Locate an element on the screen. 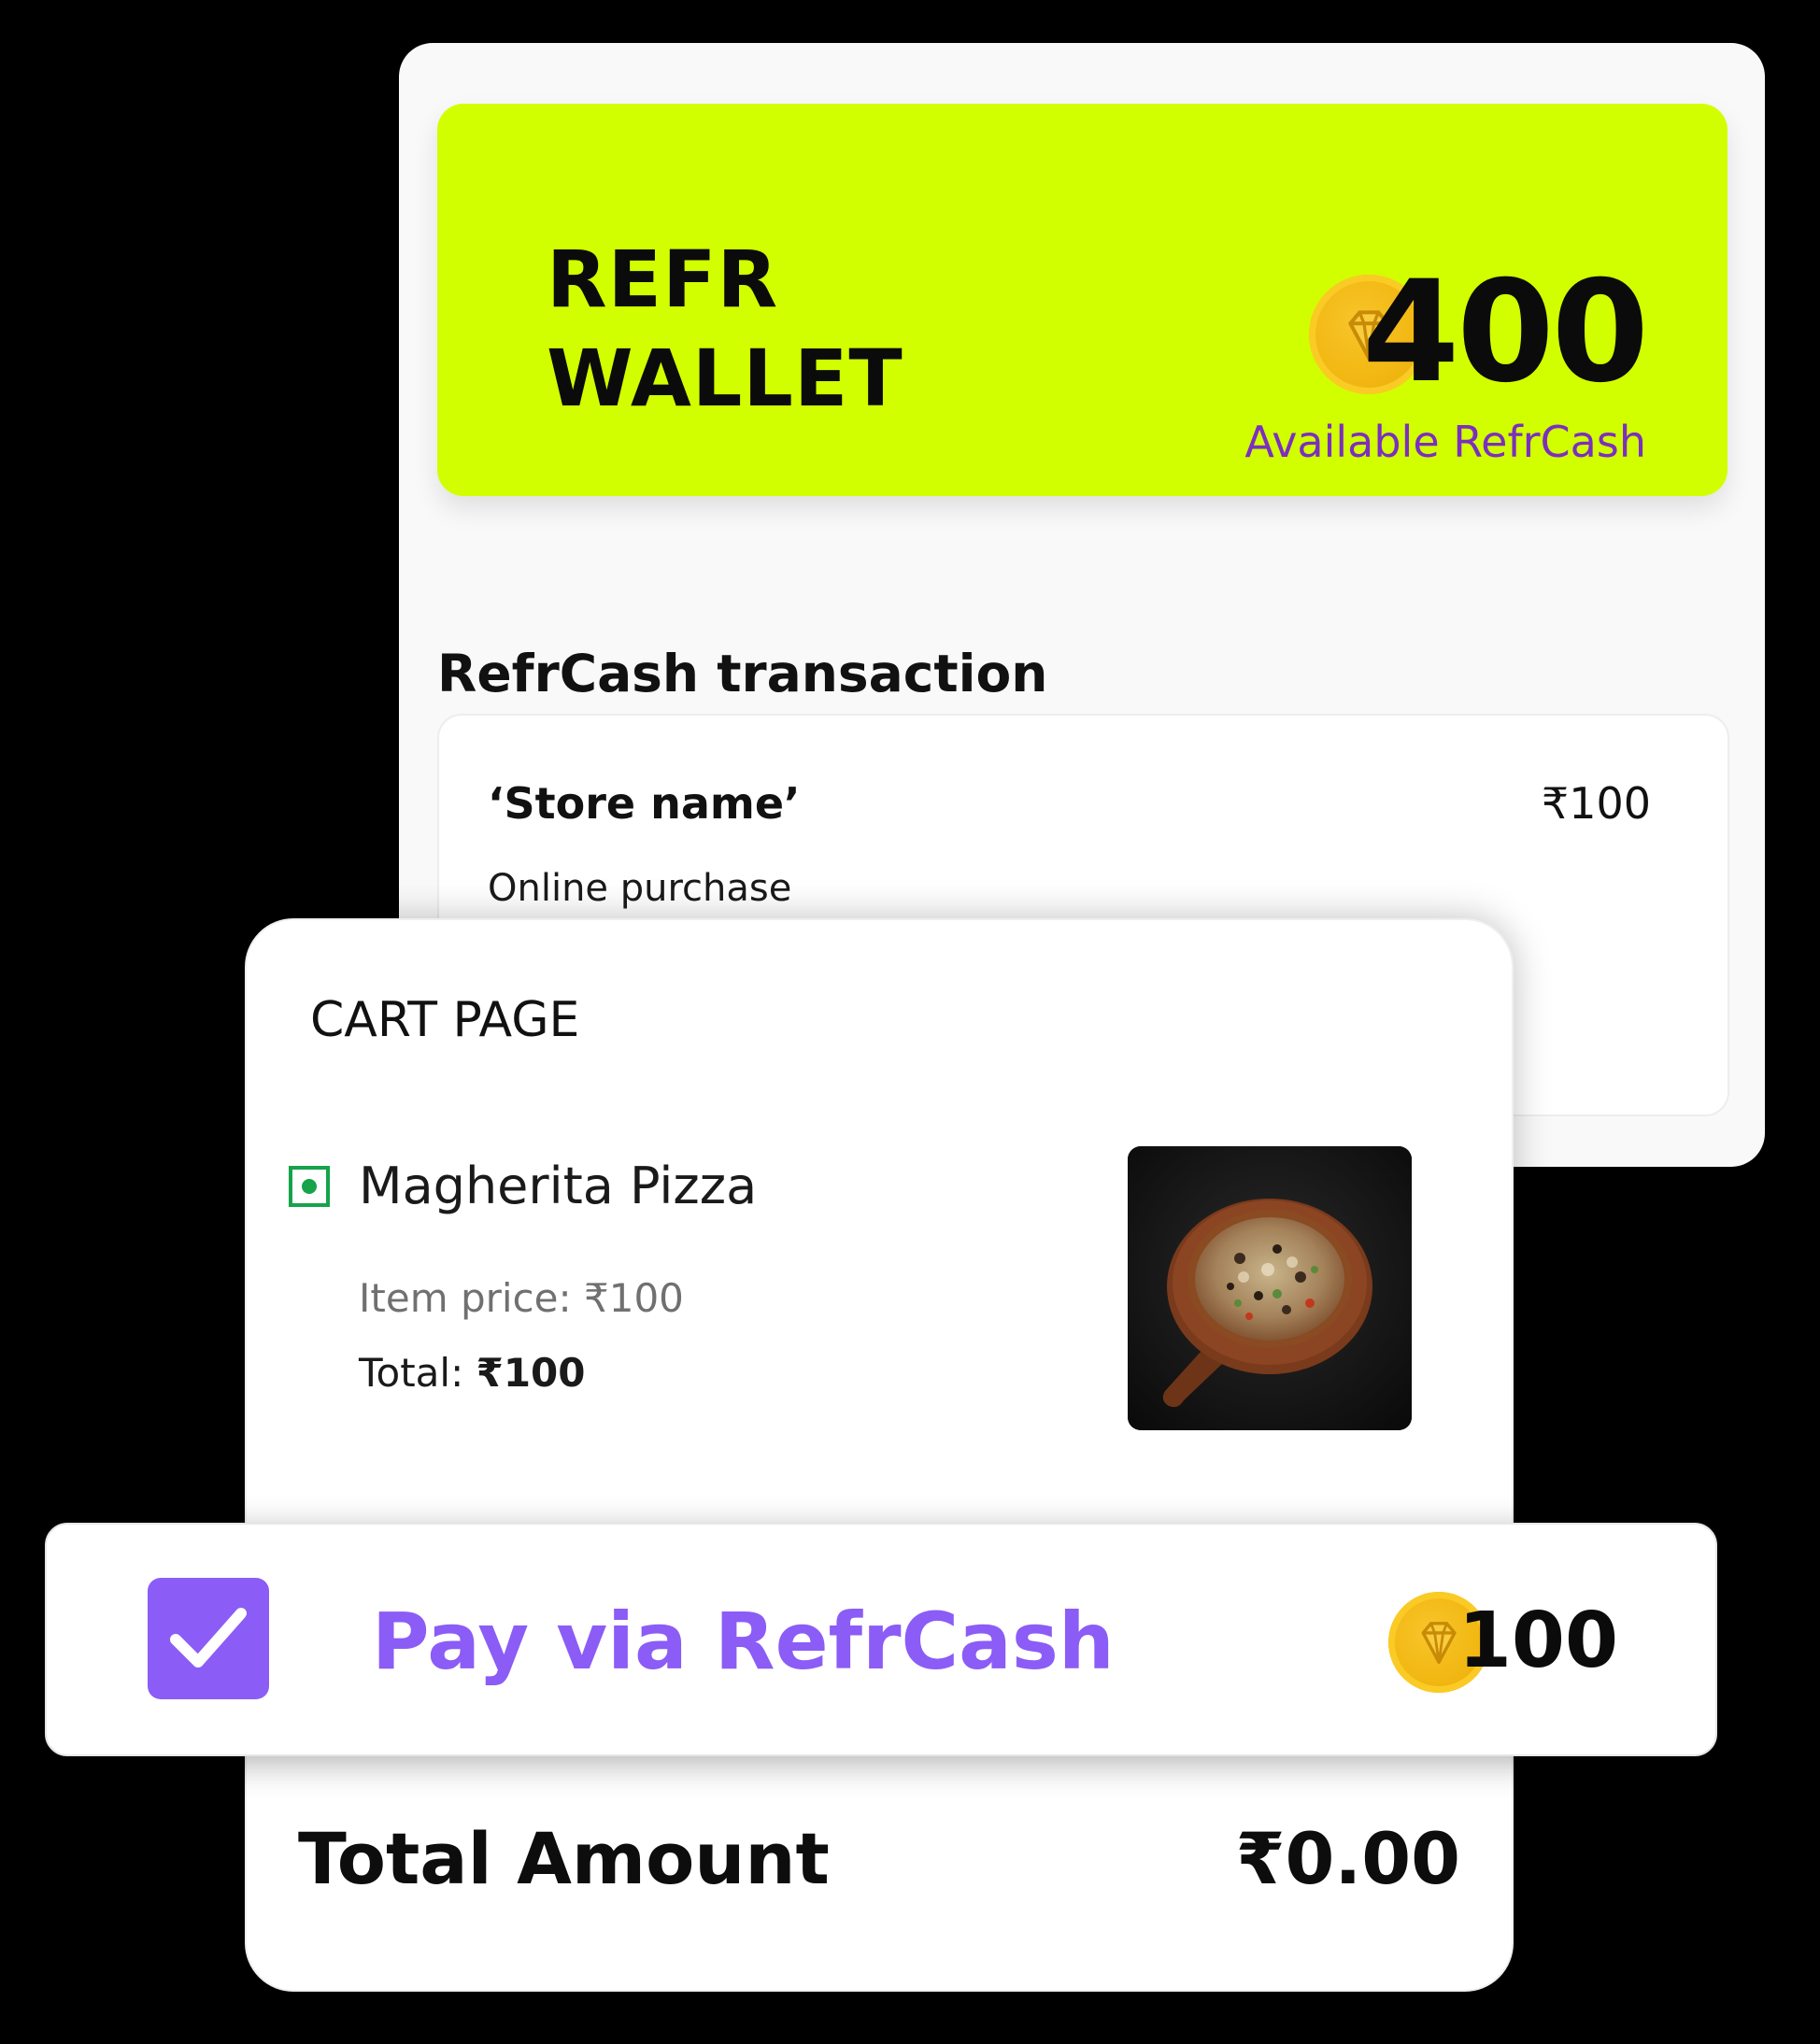  wallet-balance-caption: Available RefrCash is located at coordinates (1445, 442).